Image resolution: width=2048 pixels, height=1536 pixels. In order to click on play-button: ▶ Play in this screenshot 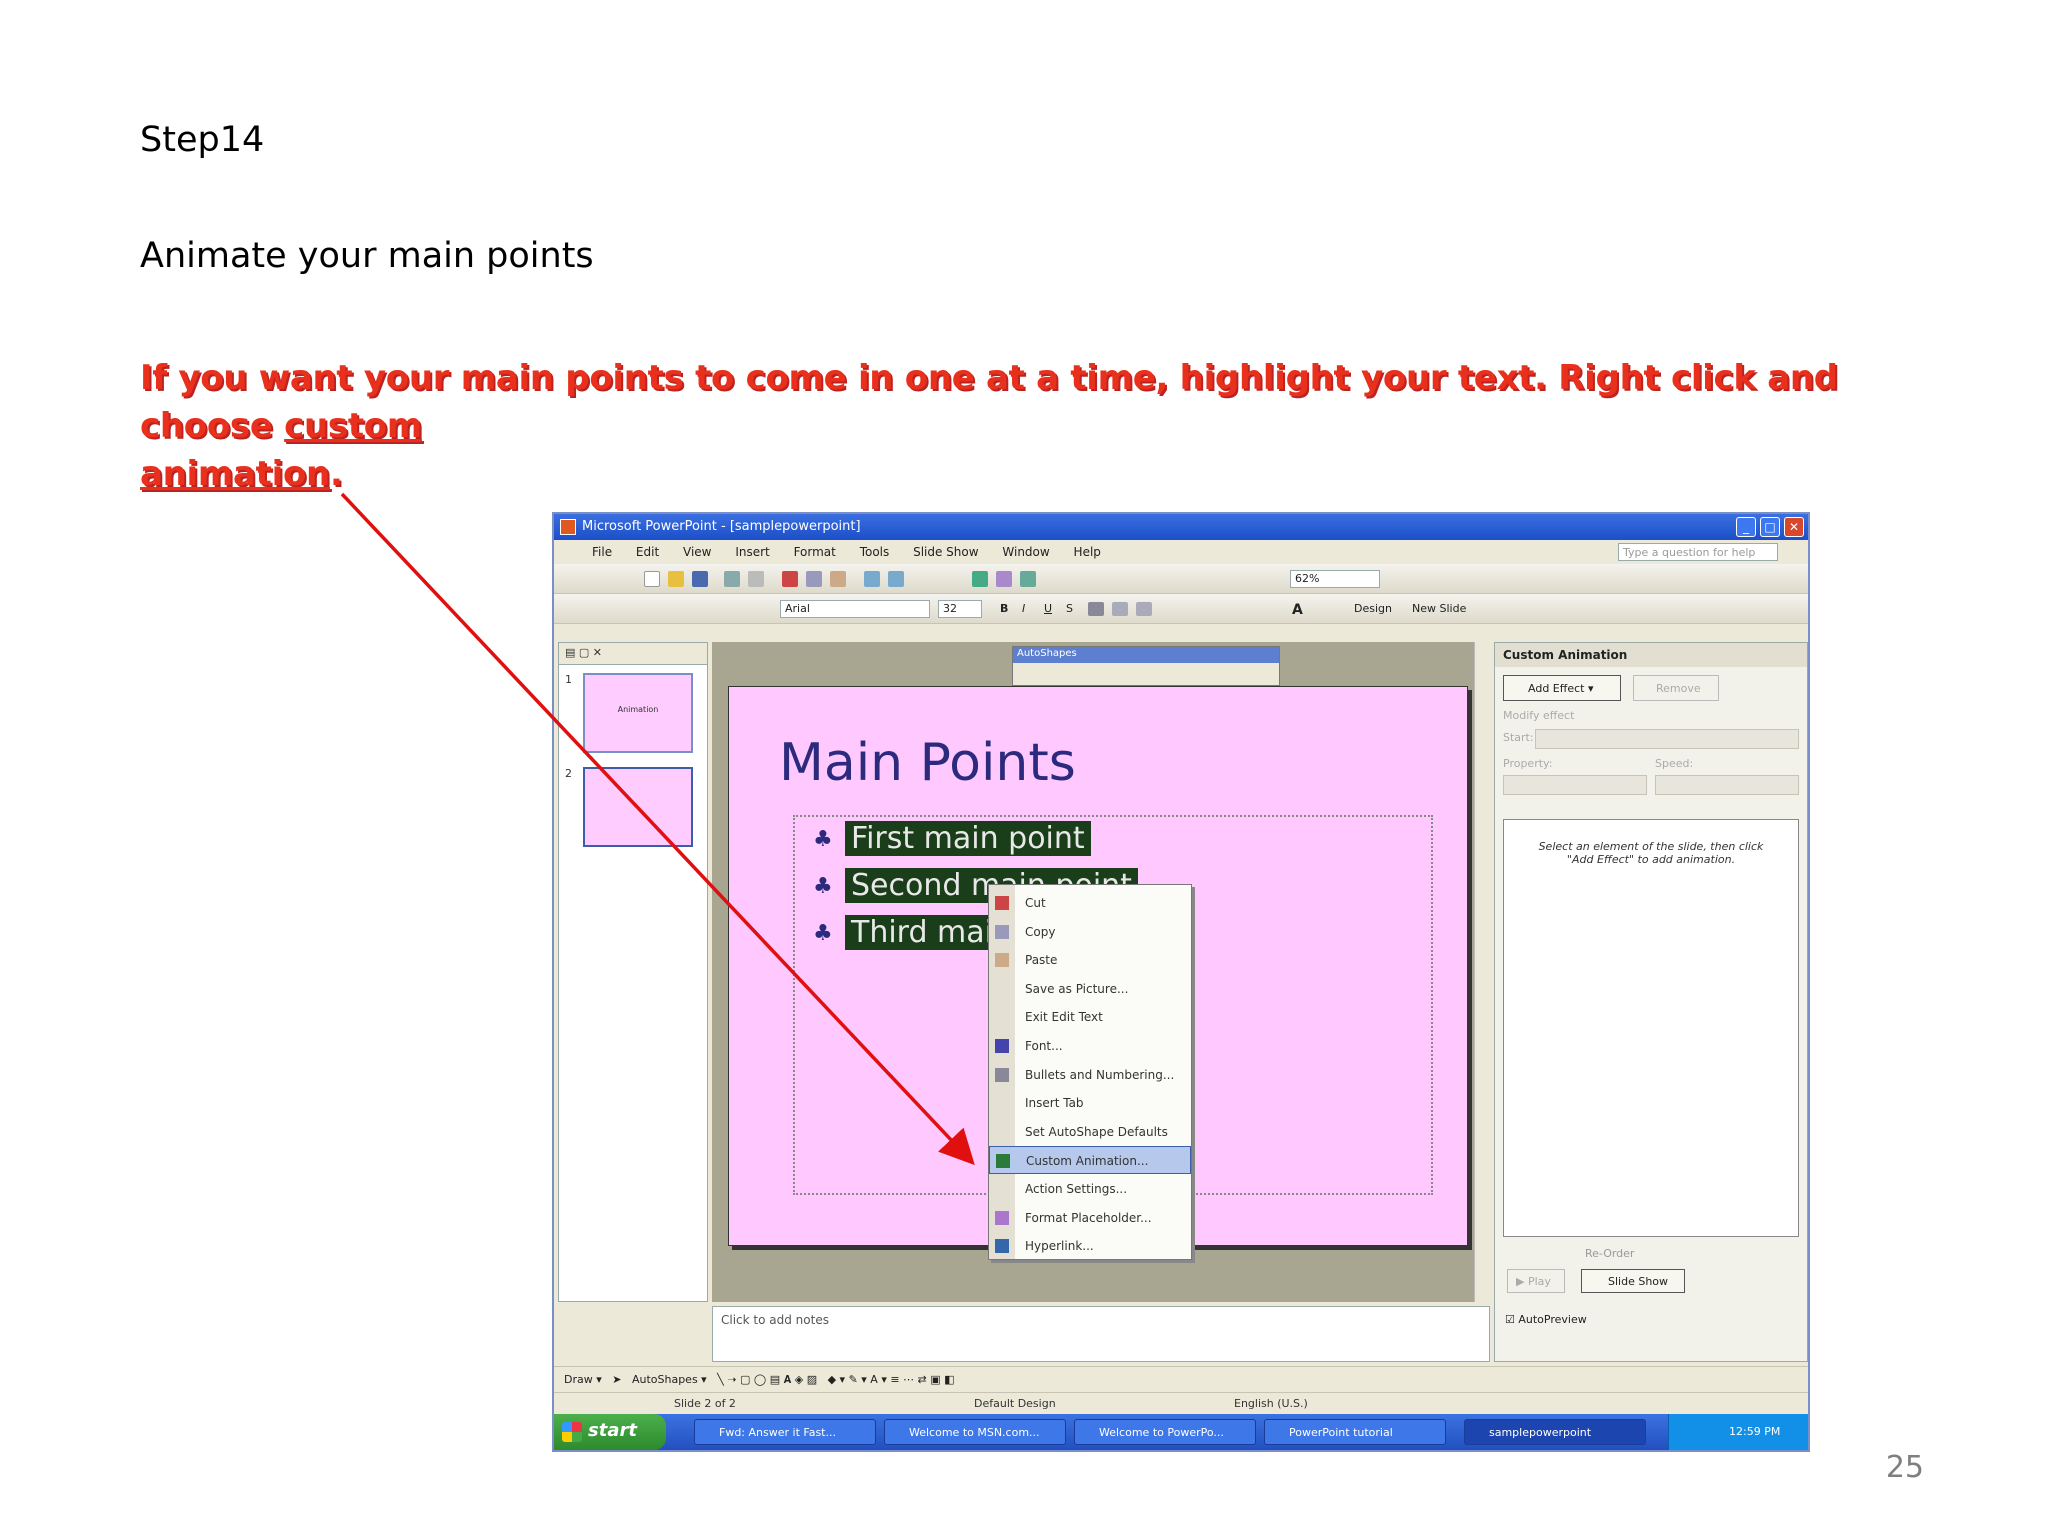, I will do `click(1536, 1281)`.